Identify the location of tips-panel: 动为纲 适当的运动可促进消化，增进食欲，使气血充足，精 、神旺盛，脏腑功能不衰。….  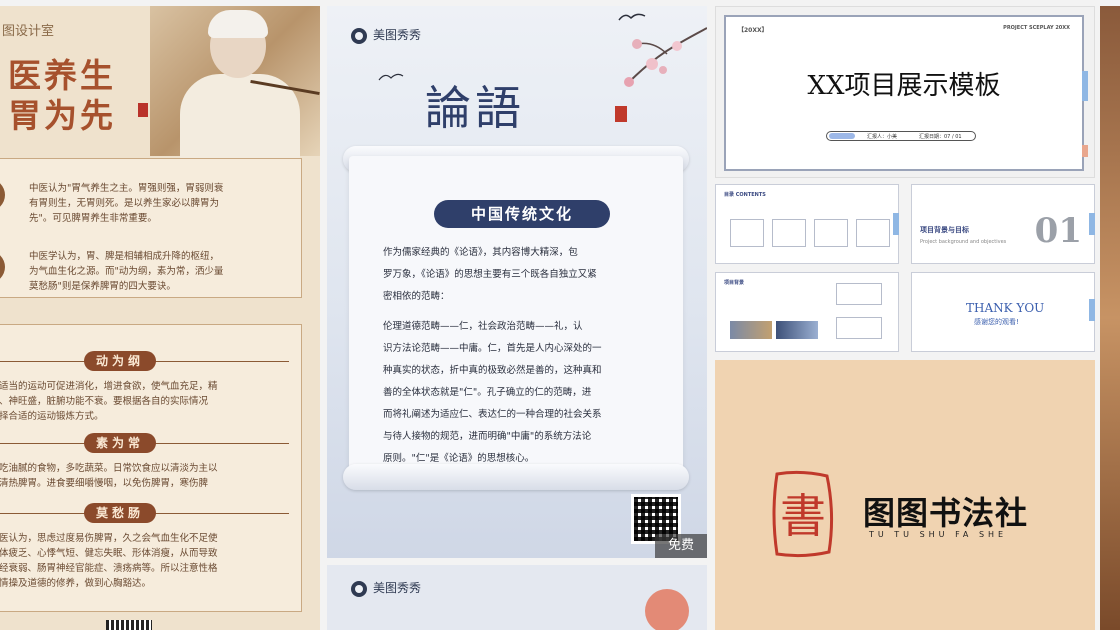
(151, 468).